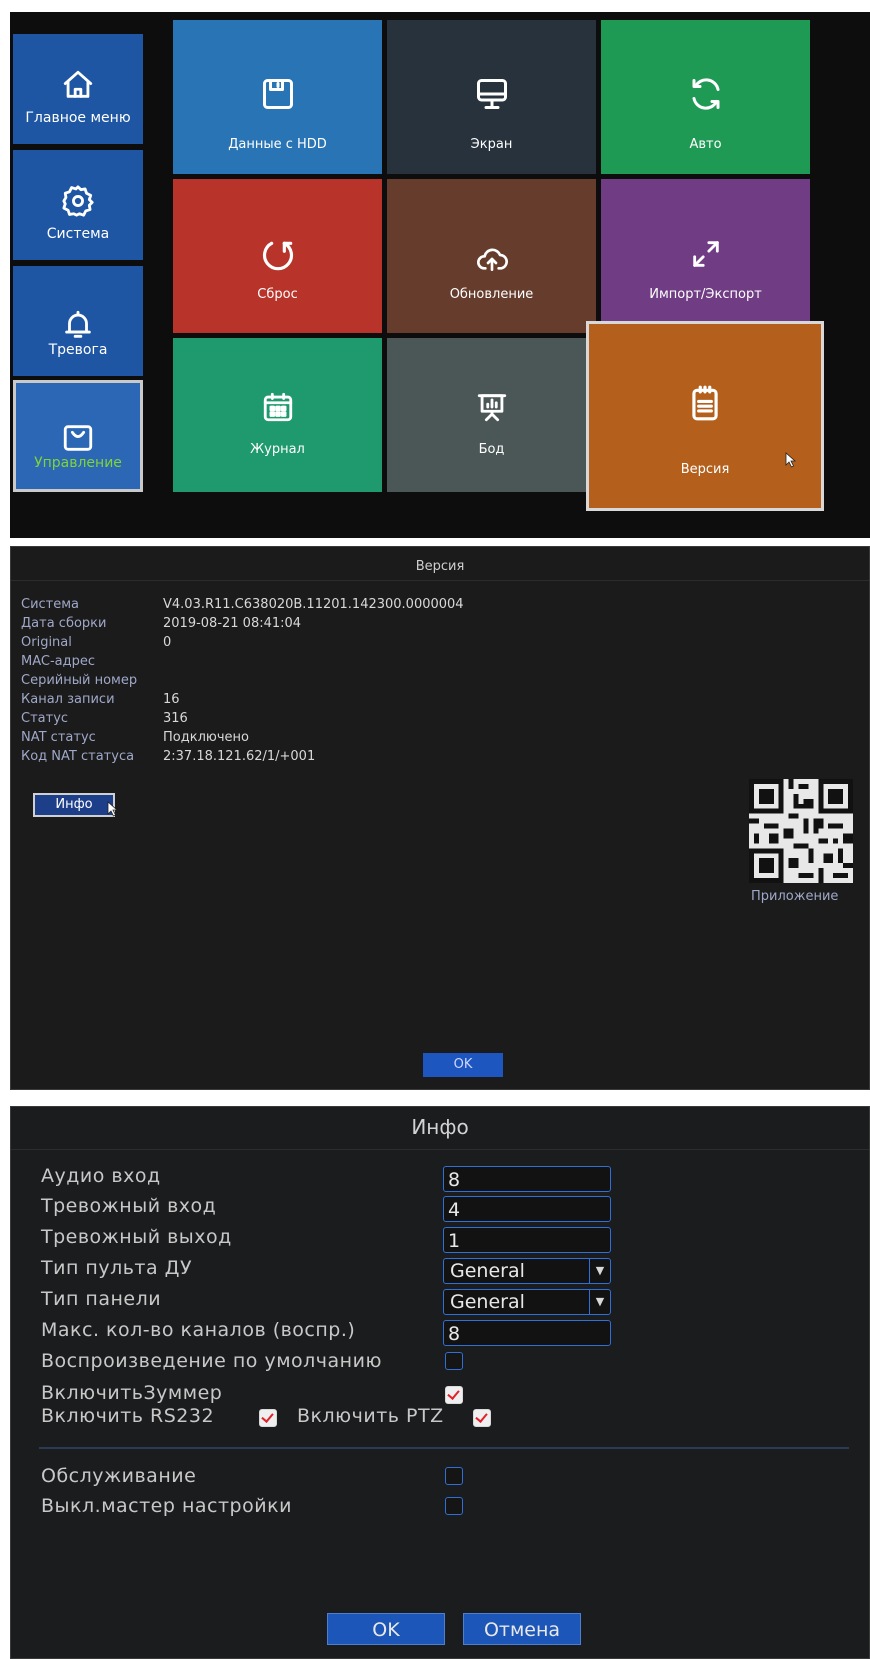  I want to click on tile-screen: Экран, so click(491, 97).